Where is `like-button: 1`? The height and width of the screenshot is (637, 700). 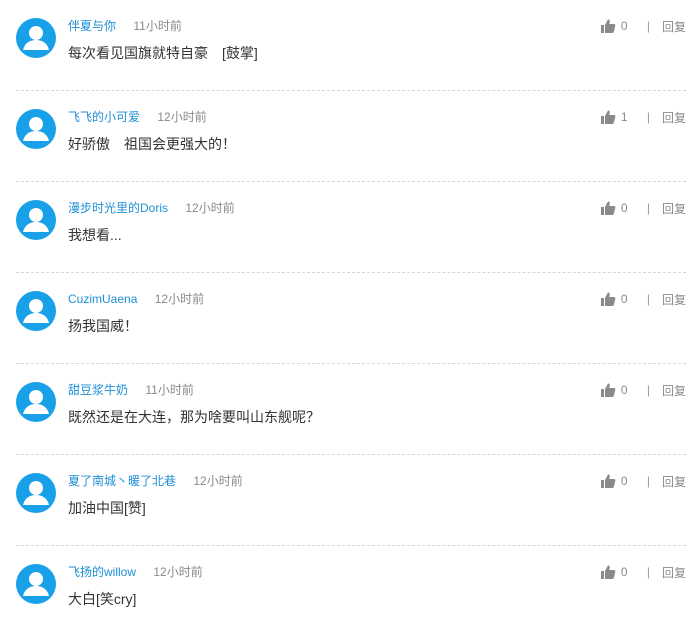
like-button: 1 is located at coordinates (615, 117).